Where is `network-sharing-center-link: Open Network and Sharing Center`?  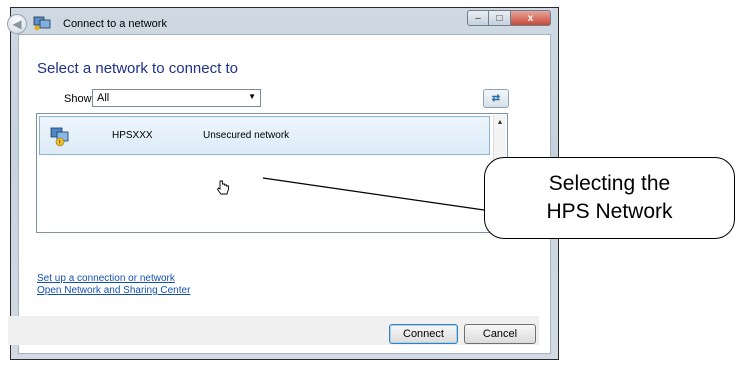 network-sharing-center-link: Open Network and Sharing Center is located at coordinates (113, 291).